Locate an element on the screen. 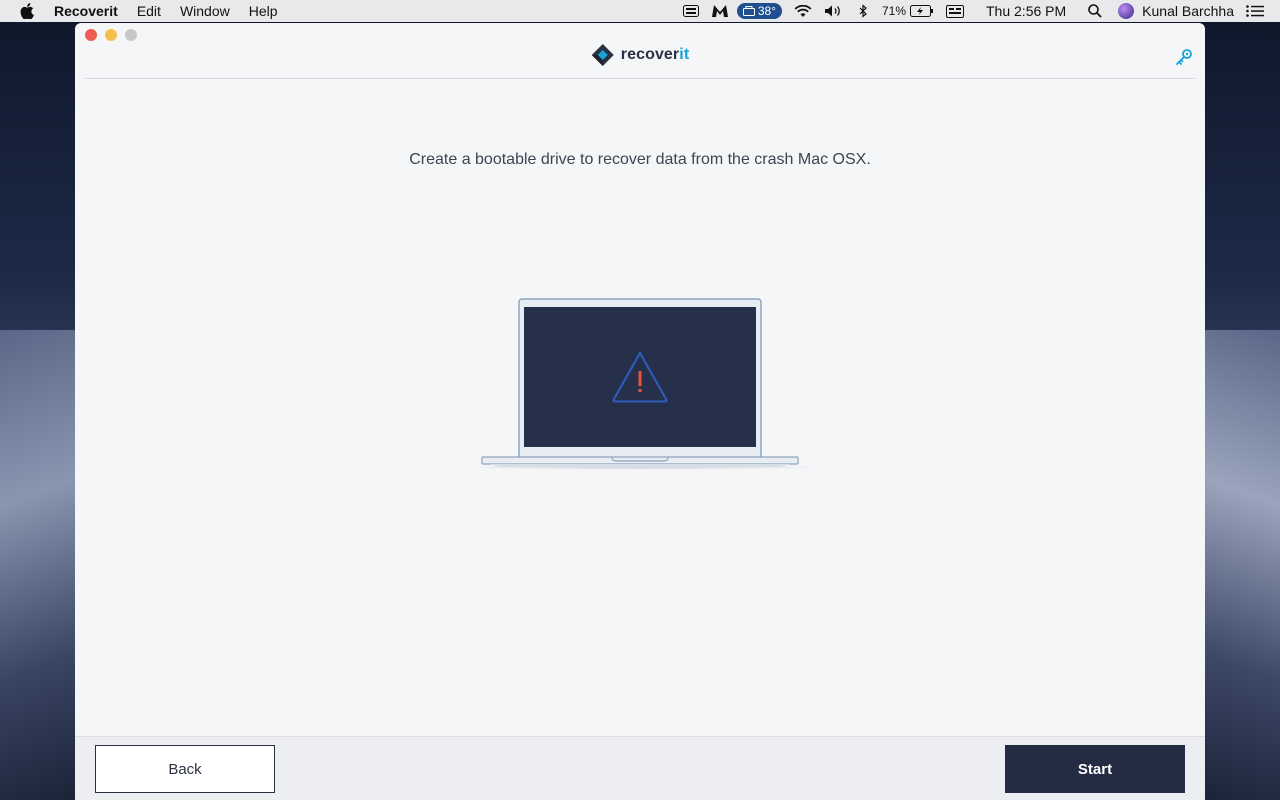 This screenshot has height=800, width=1280. battery-percent: 71% is located at coordinates (893, 11).